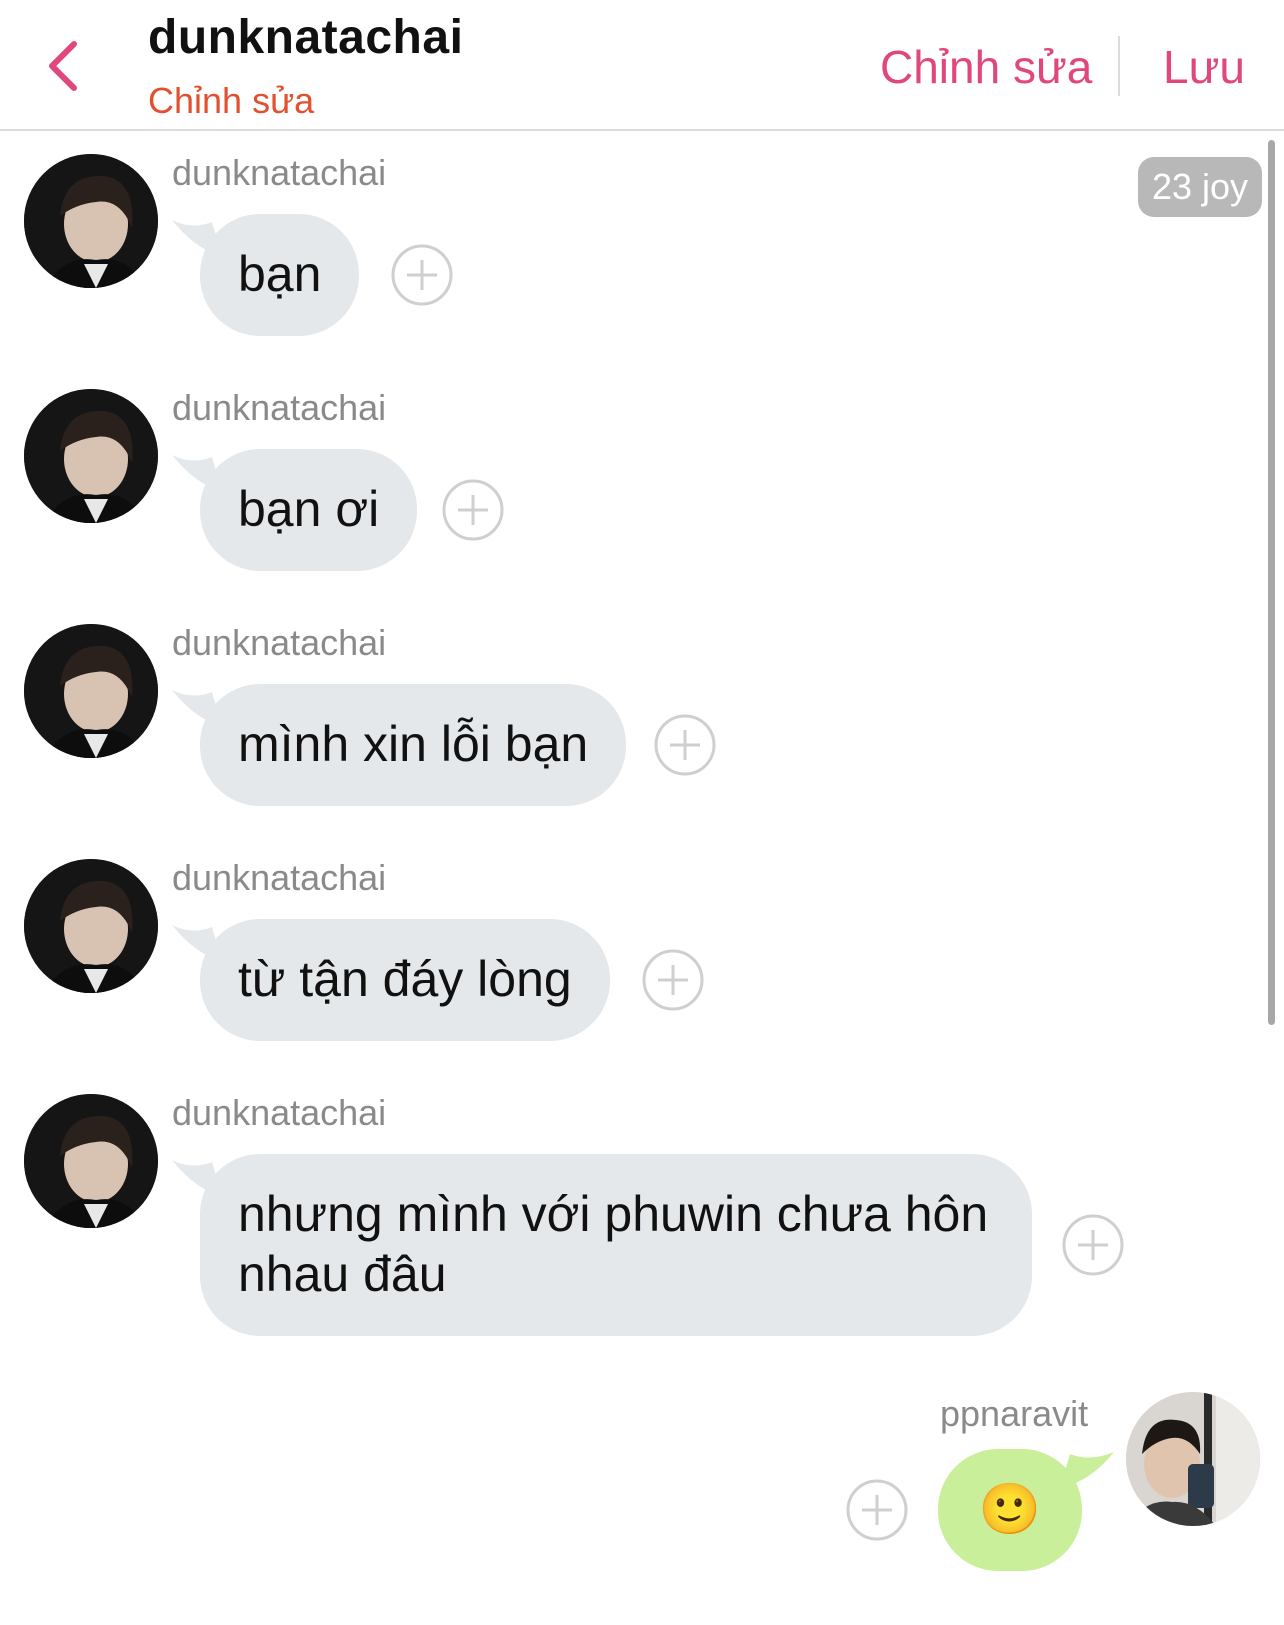 The image size is (1284, 1625). Describe the element at coordinates (1271, 582) in the screenshot. I see `scrollbar` at that location.